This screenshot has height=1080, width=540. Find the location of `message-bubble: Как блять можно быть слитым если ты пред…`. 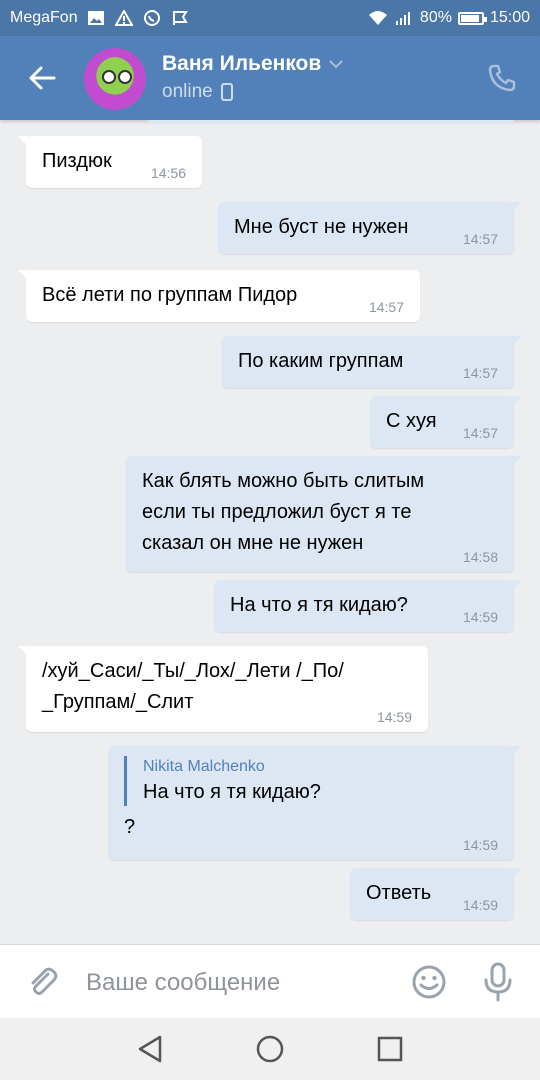

message-bubble: Как блять можно быть слитым если ты пред… is located at coordinates (324, 514).